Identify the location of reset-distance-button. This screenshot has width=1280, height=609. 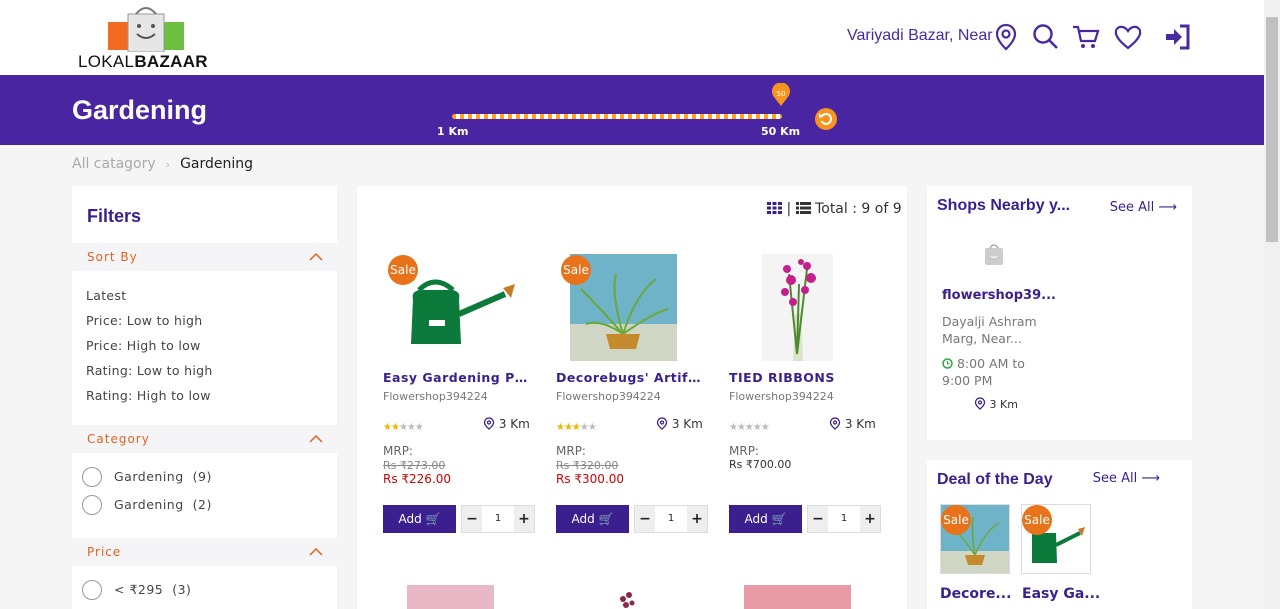
(826, 119).